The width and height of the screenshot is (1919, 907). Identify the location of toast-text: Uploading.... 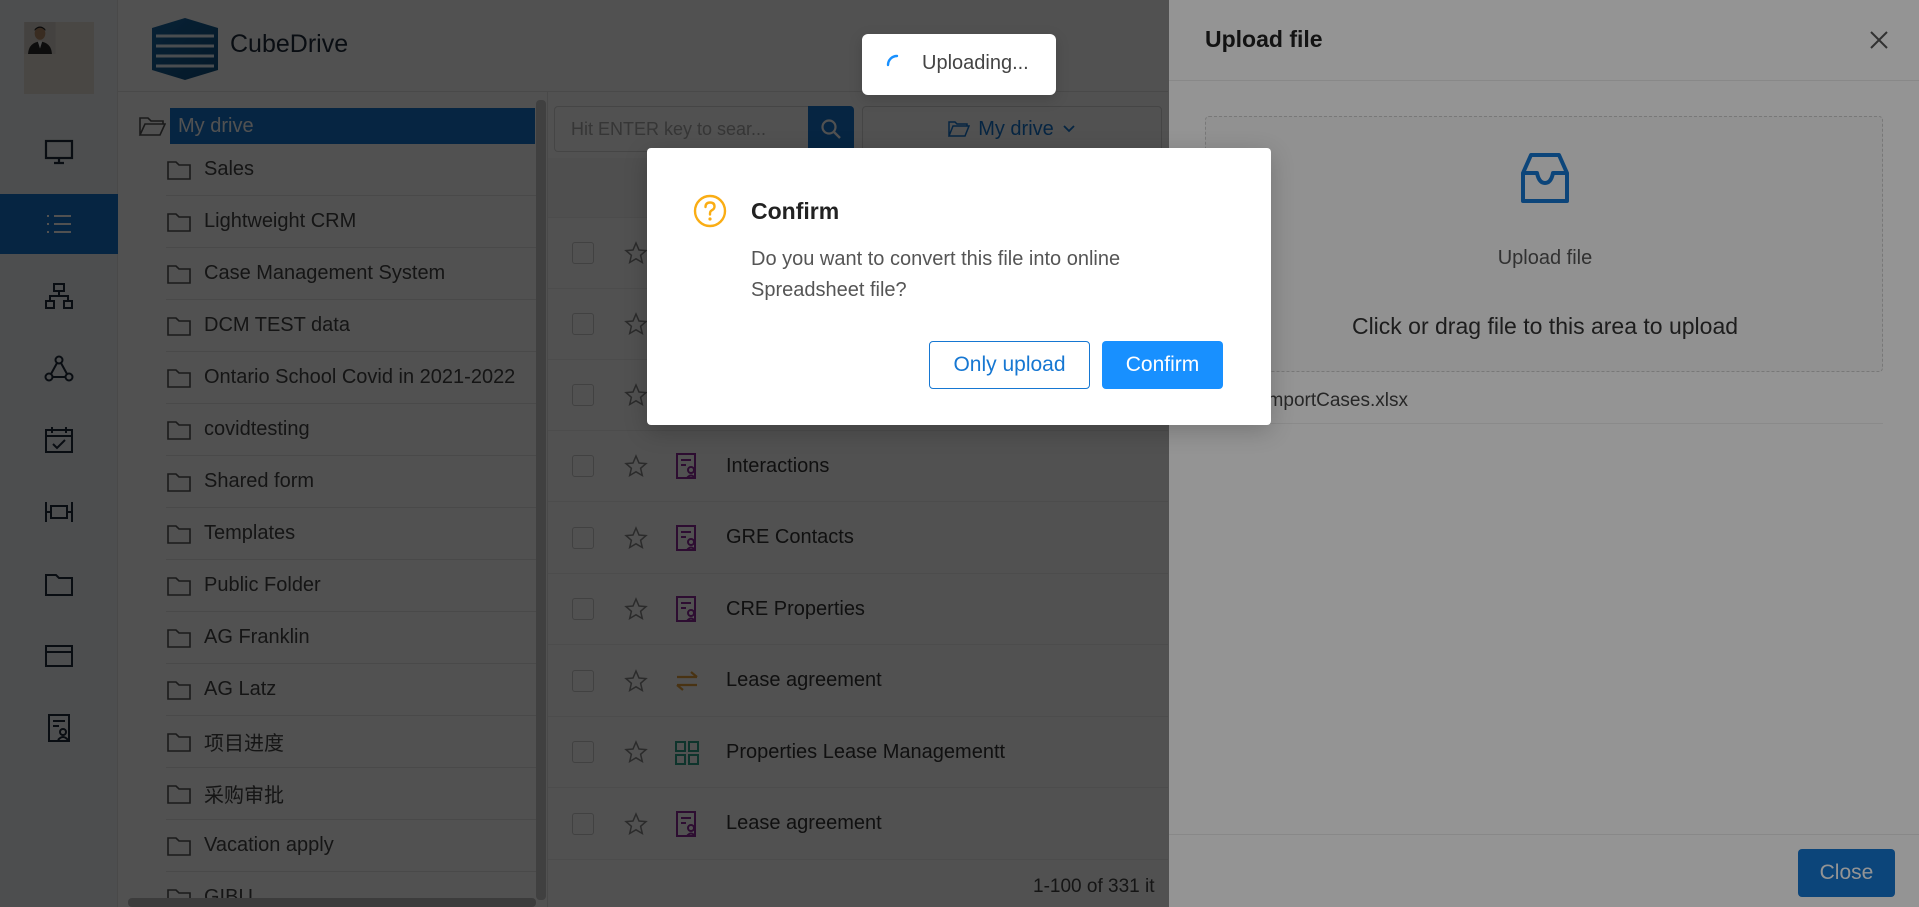
(975, 63).